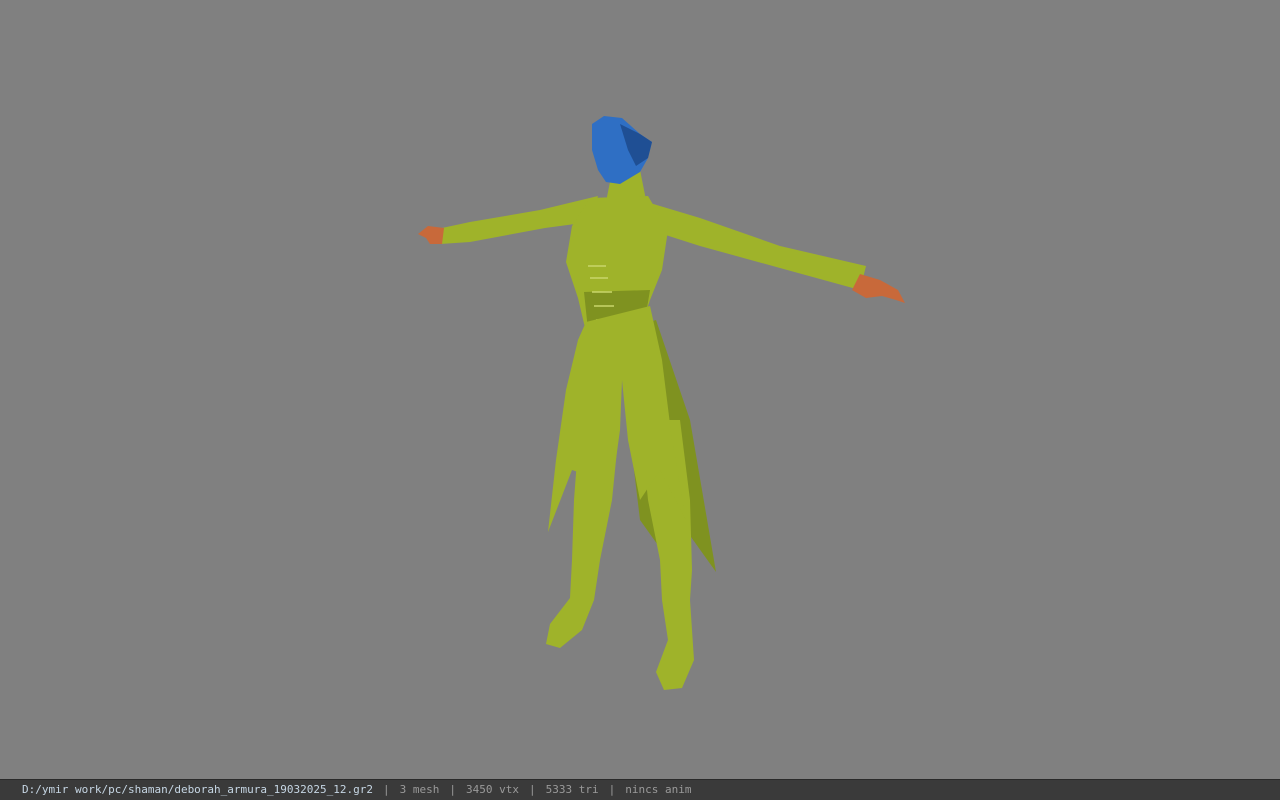 The height and width of the screenshot is (800, 1280). What do you see at coordinates (658, 789) in the screenshot?
I see `anim-status: nincs anim` at bounding box center [658, 789].